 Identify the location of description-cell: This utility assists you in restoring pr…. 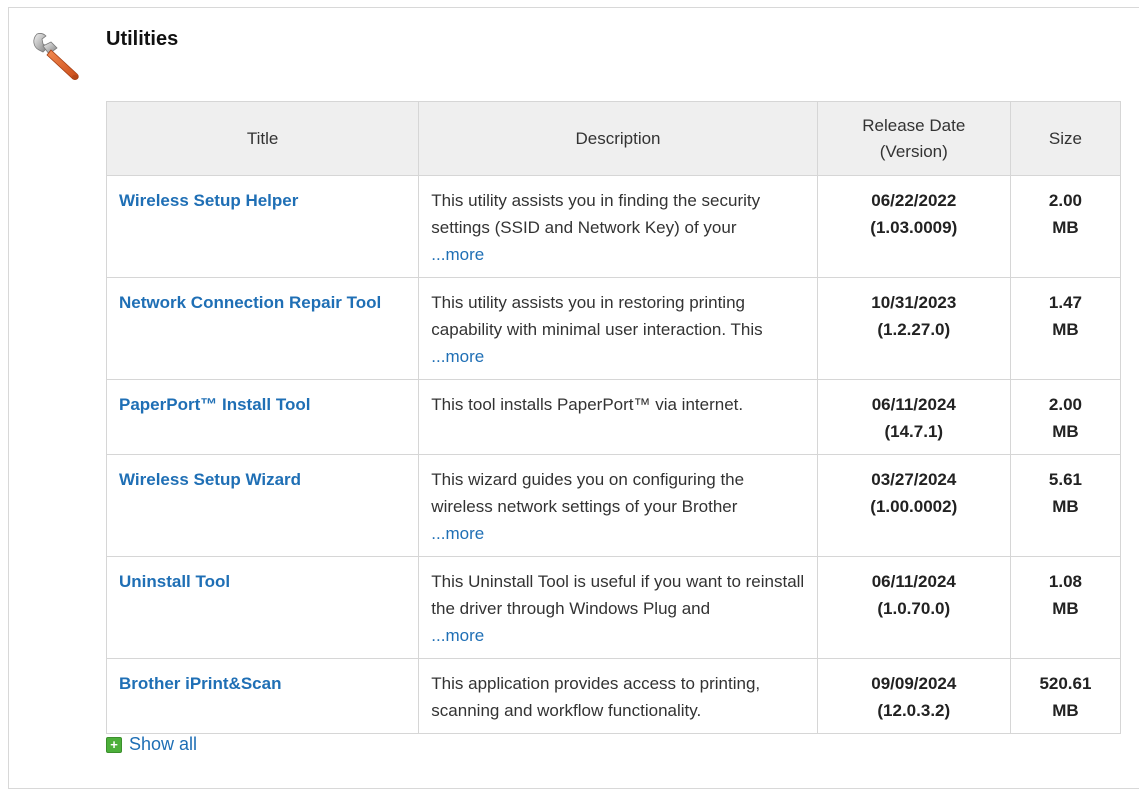
(618, 328).